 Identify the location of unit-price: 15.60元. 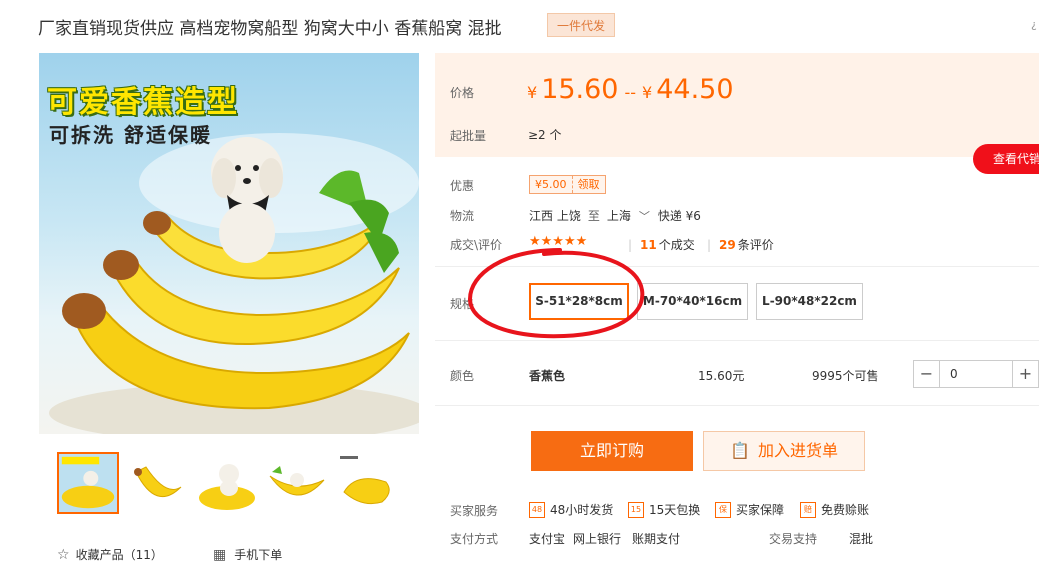
(721, 376).